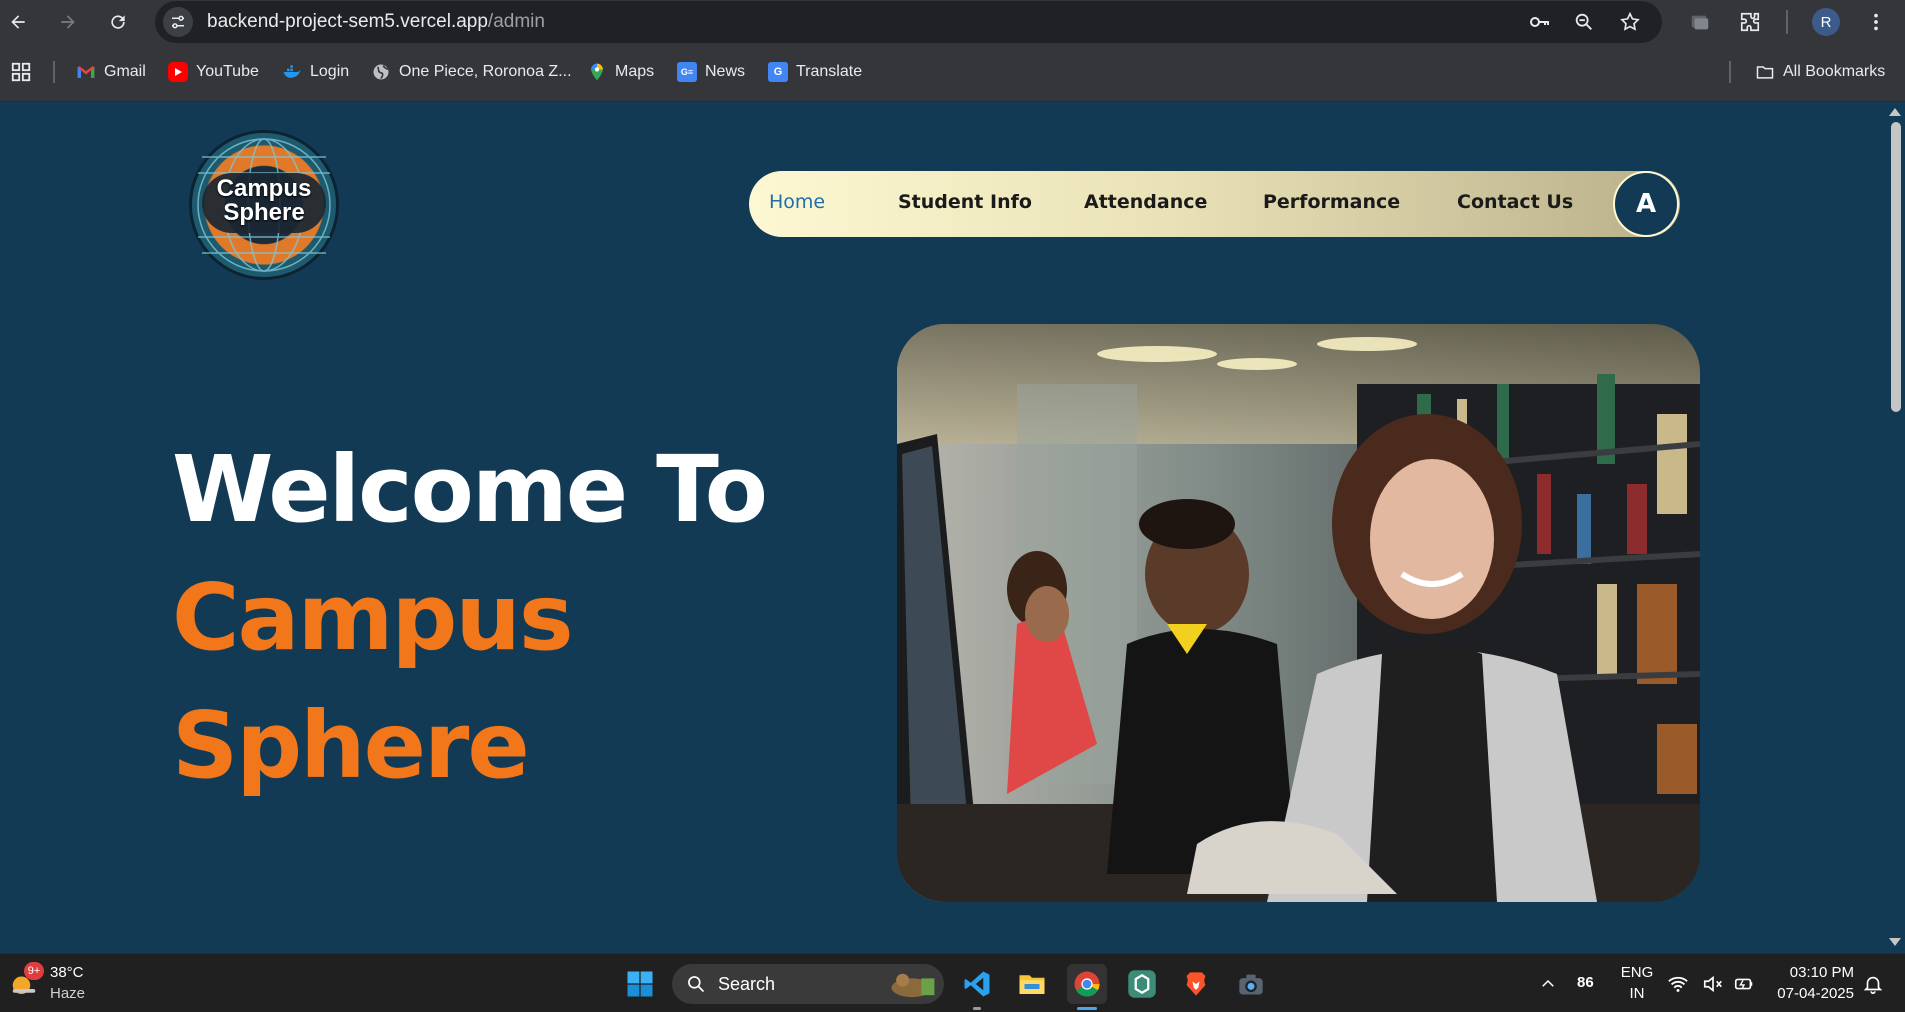 Image resolution: width=1905 pixels, height=1012 pixels. What do you see at coordinates (635, 71) in the screenshot?
I see `bookmark-label: Maps` at bounding box center [635, 71].